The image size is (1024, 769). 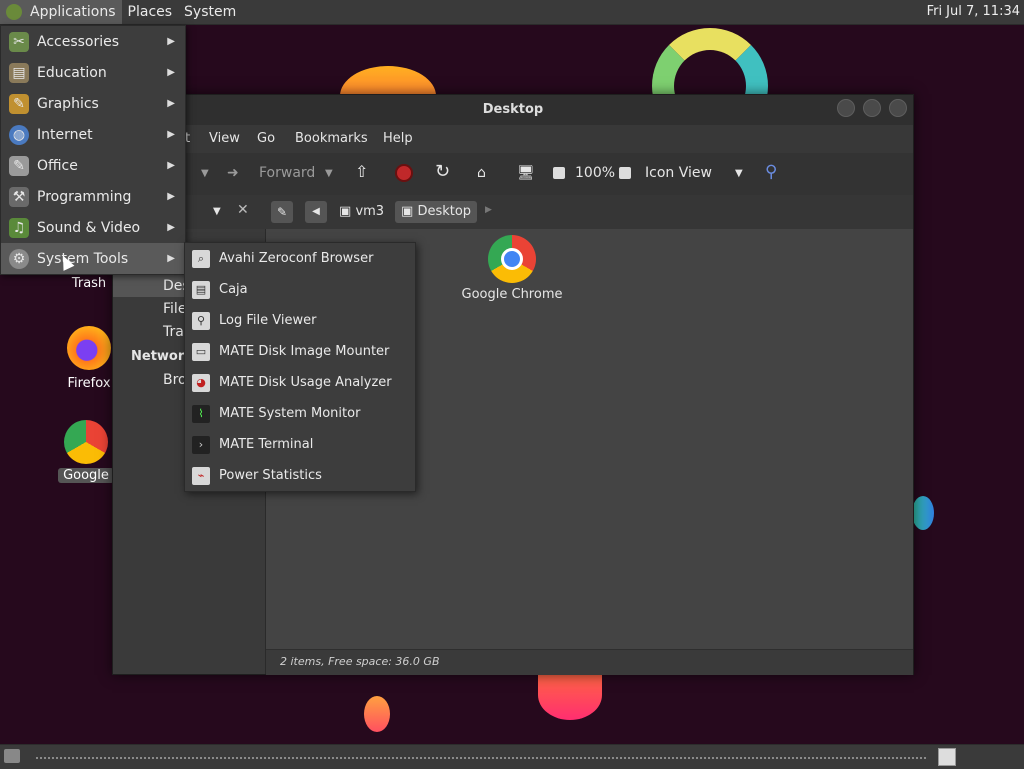 What do you see at coordinates (513, 212) in the screenshot?
I see `location-bar: ▼ ✕ ✎ ◀ ▣ vm3 ▣ Desktop ▶` at bounding box center [513, 212].